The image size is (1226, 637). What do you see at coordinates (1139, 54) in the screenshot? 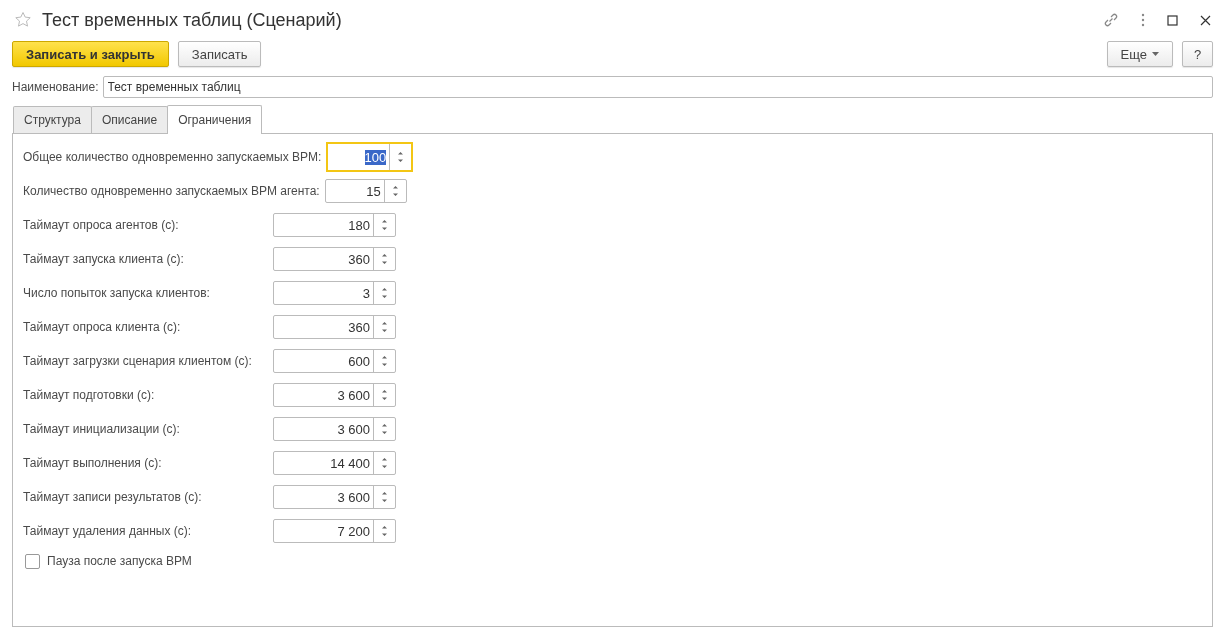
I see `more-button: Еще` at bounding box center [1139, 54].